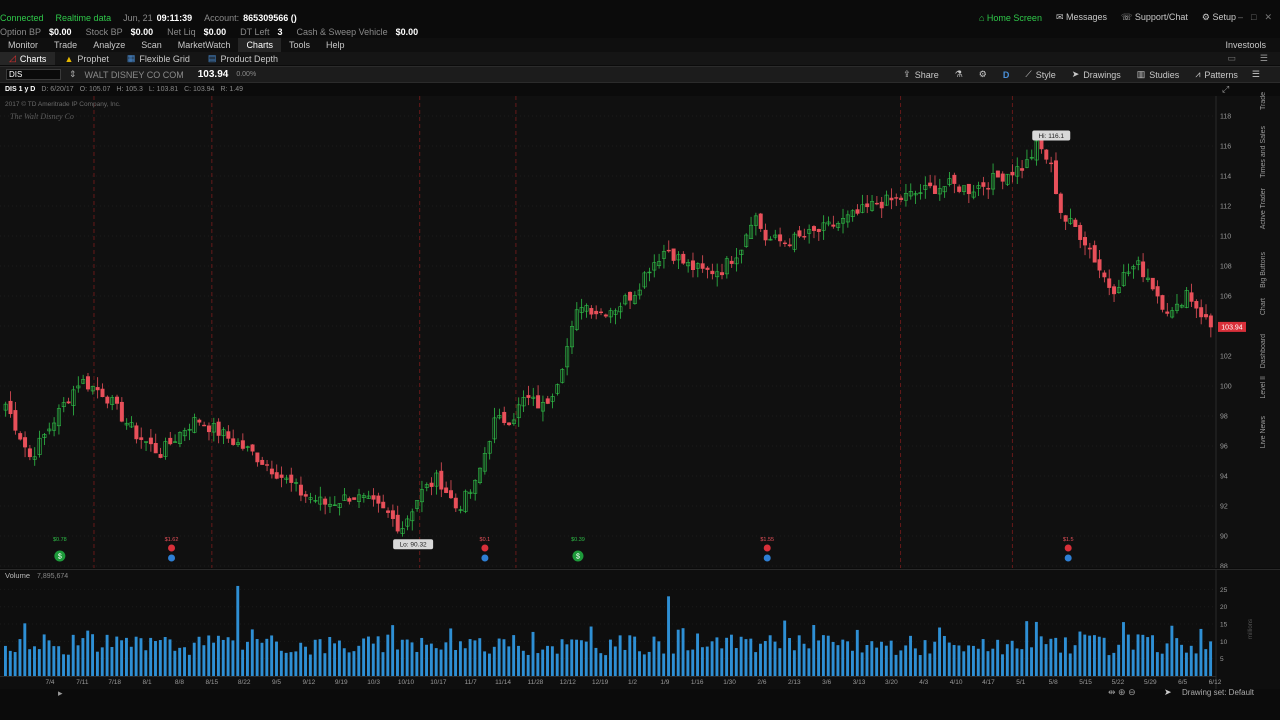  I want to click on copyright-text: 2017 © TD Ameritrade IP Company, Inc., so click(63, 104).